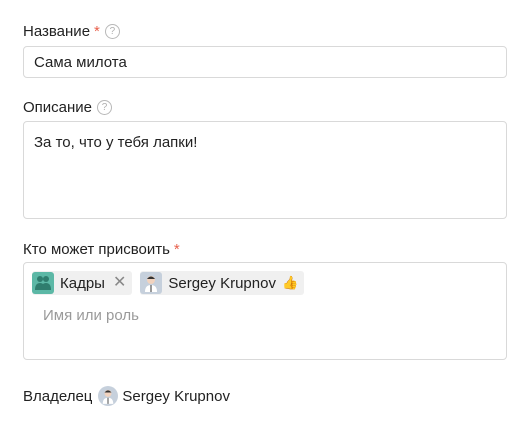 This screenshot has width=508, height=423. I want to click on assign-label: Кто может присвоить, so click(96, 249).